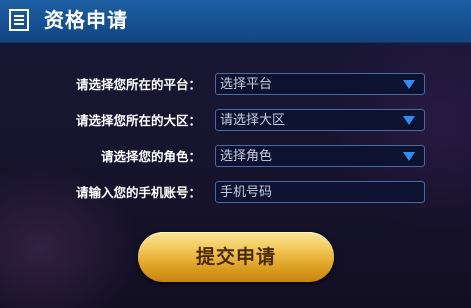 The width and height of the screenshot is (471, 308). Describe the element at coordinates (246, 192) in the screenshot. I see `phone-input-placeholder: 手机号码` at that location.